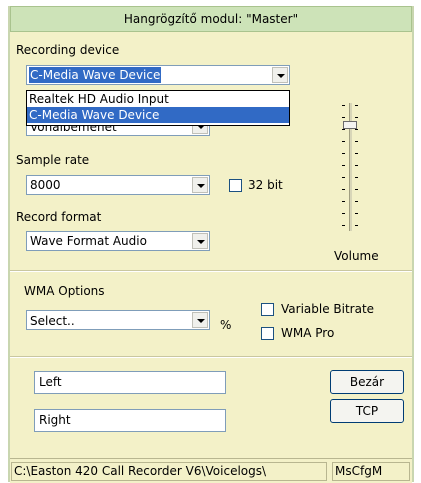  Describe the element at coordinates (350, 125) in the screenshot. I see `volume-thumb` at that location.